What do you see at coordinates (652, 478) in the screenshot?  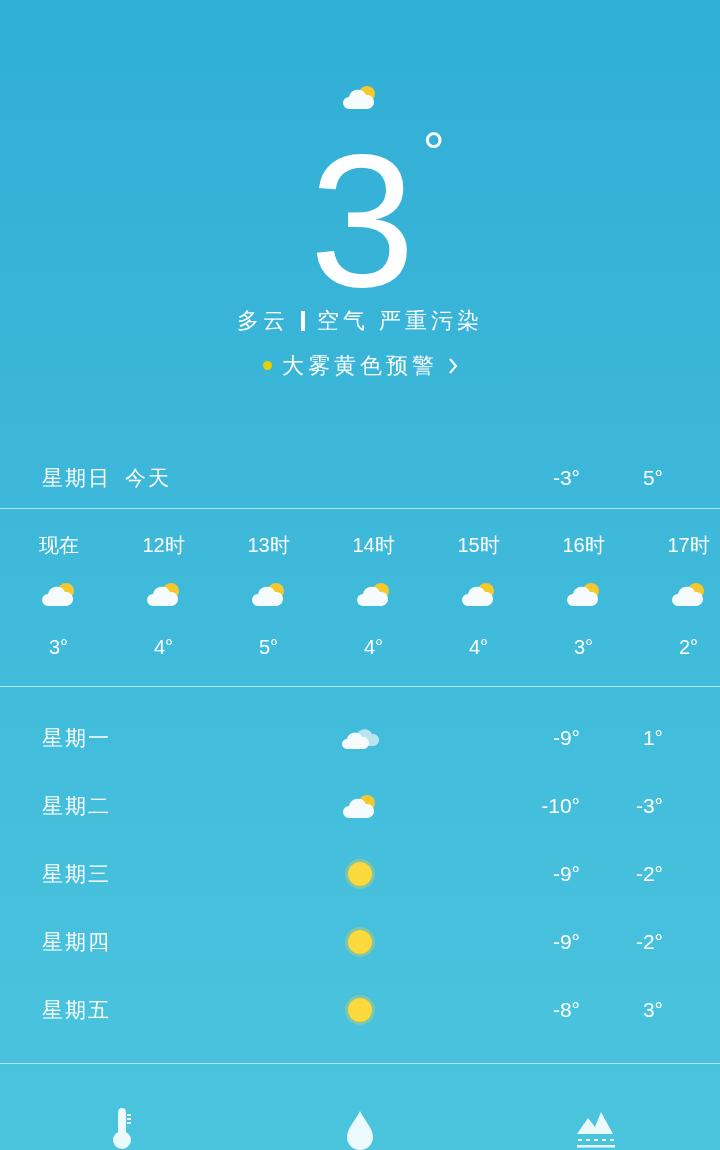 I see `high-temperature: 5°` at bounding box center [652, 478].